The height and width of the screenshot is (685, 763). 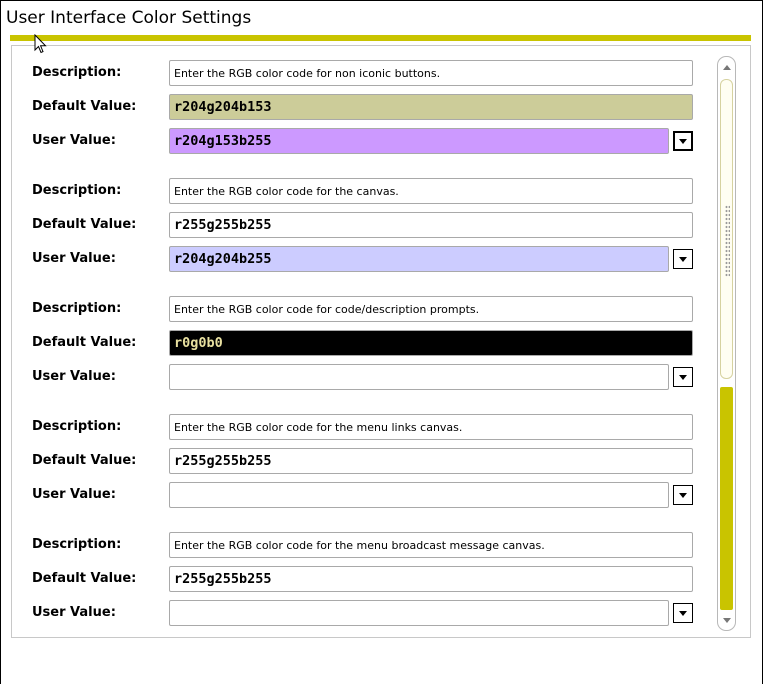 What do you see at coordinates (726, 498) in the screenshot?
I see `scrollbar-track` at bounding box center [726, 498].